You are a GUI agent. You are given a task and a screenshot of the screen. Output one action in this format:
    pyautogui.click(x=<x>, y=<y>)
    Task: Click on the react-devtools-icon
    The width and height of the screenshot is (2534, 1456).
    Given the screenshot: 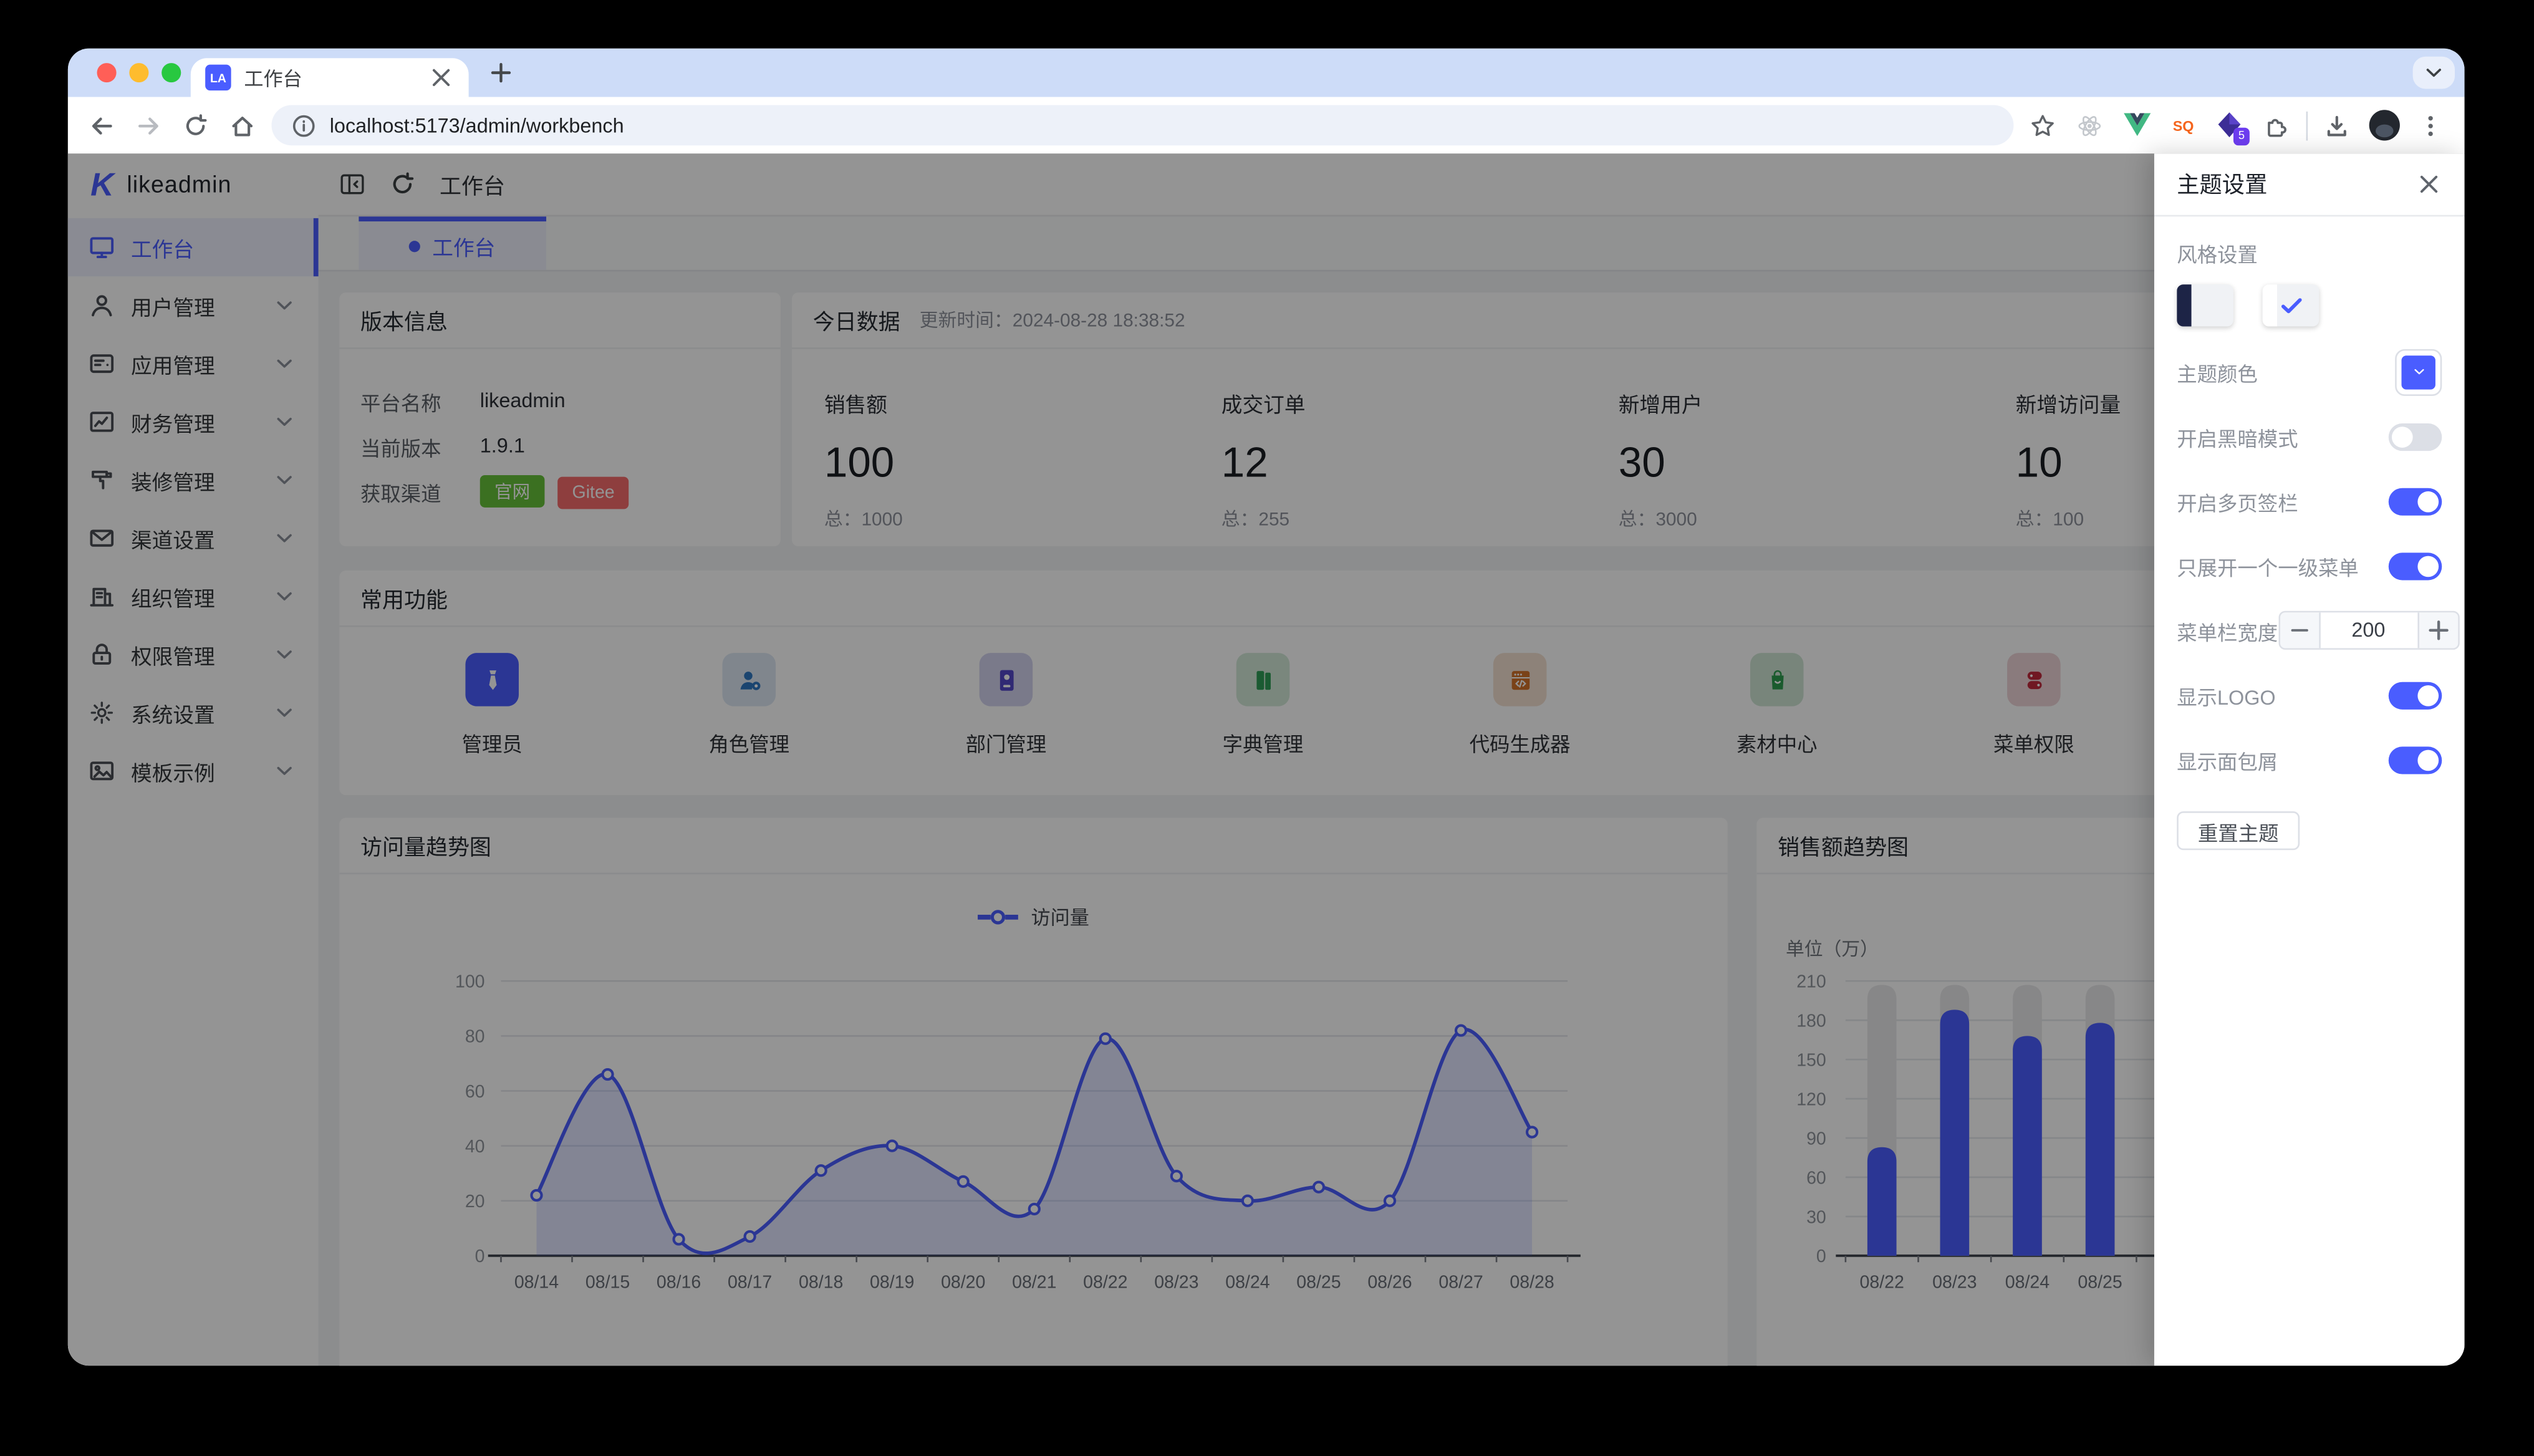 What is the action you would take?
    pyautogui.click(x=2090, y=125)
    